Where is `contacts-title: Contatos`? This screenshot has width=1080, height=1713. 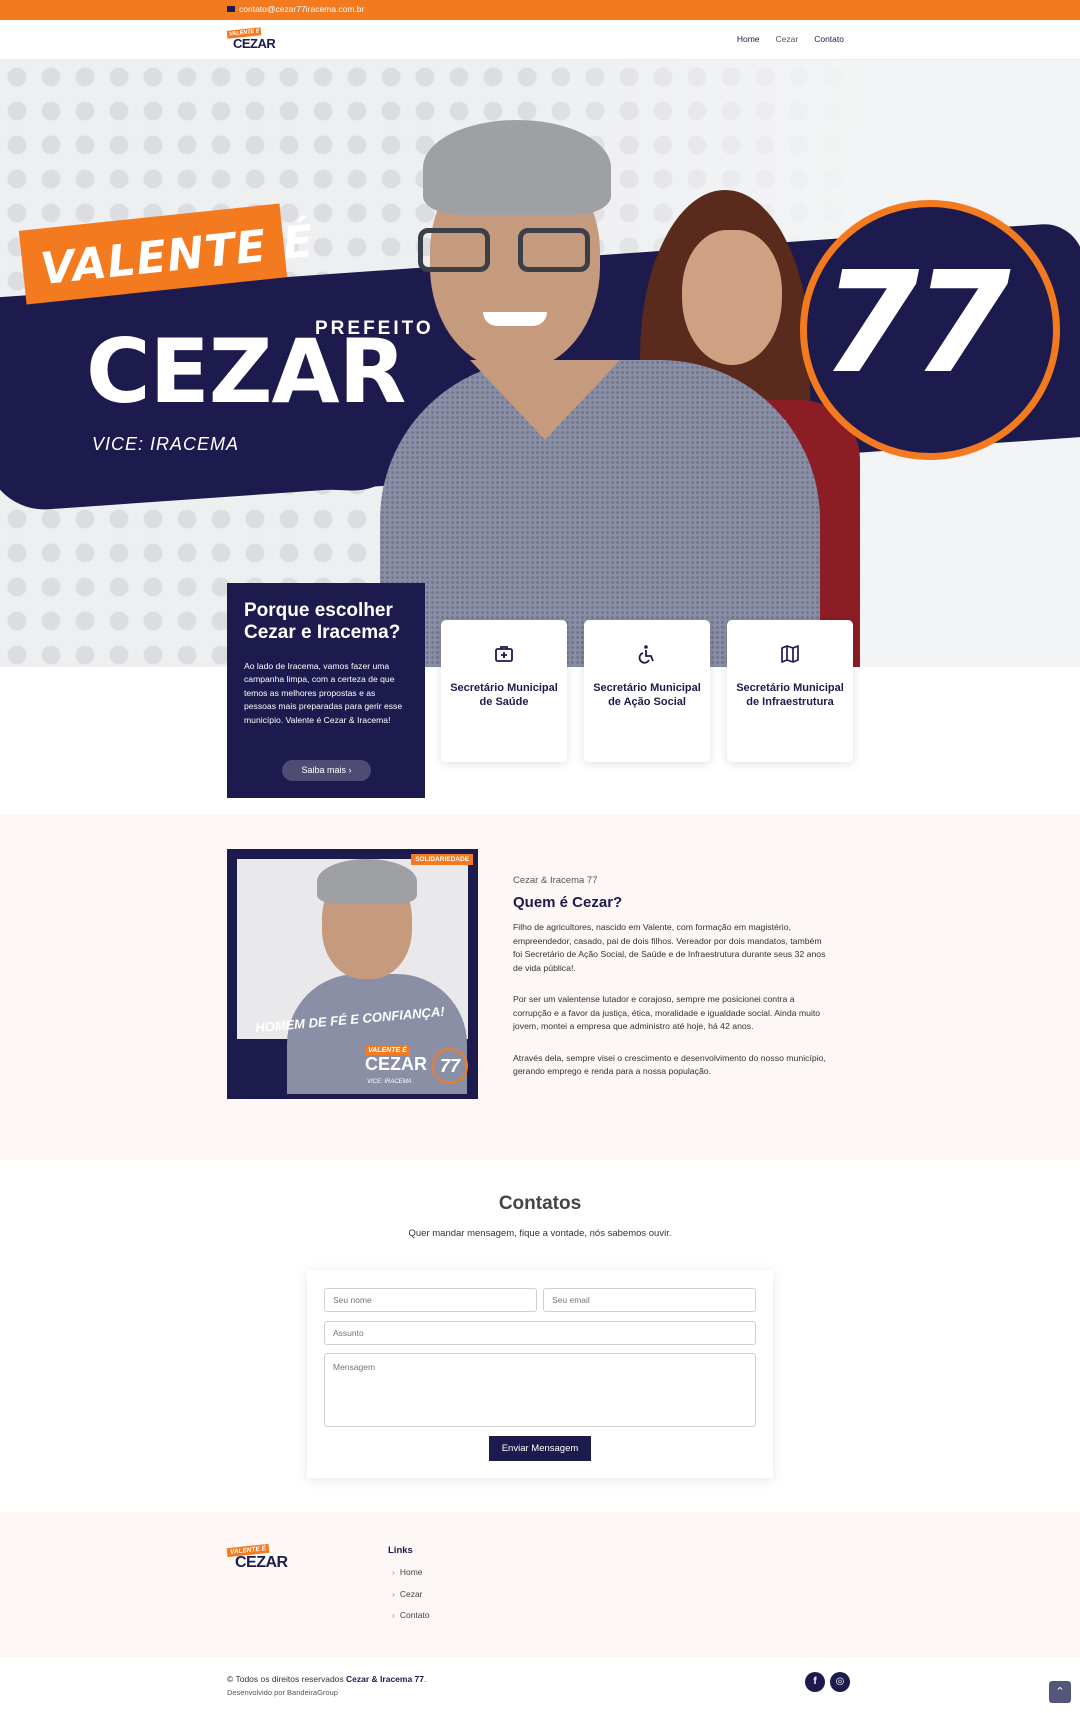
contacts-title: Contatos is located at coordinates (540, 1203).